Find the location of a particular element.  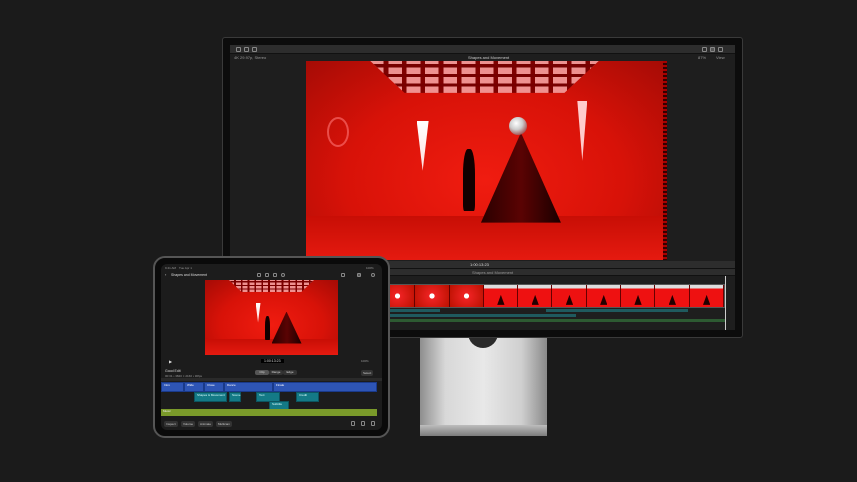

status-time: 9:41 AM is located at coordinates (171, 268).